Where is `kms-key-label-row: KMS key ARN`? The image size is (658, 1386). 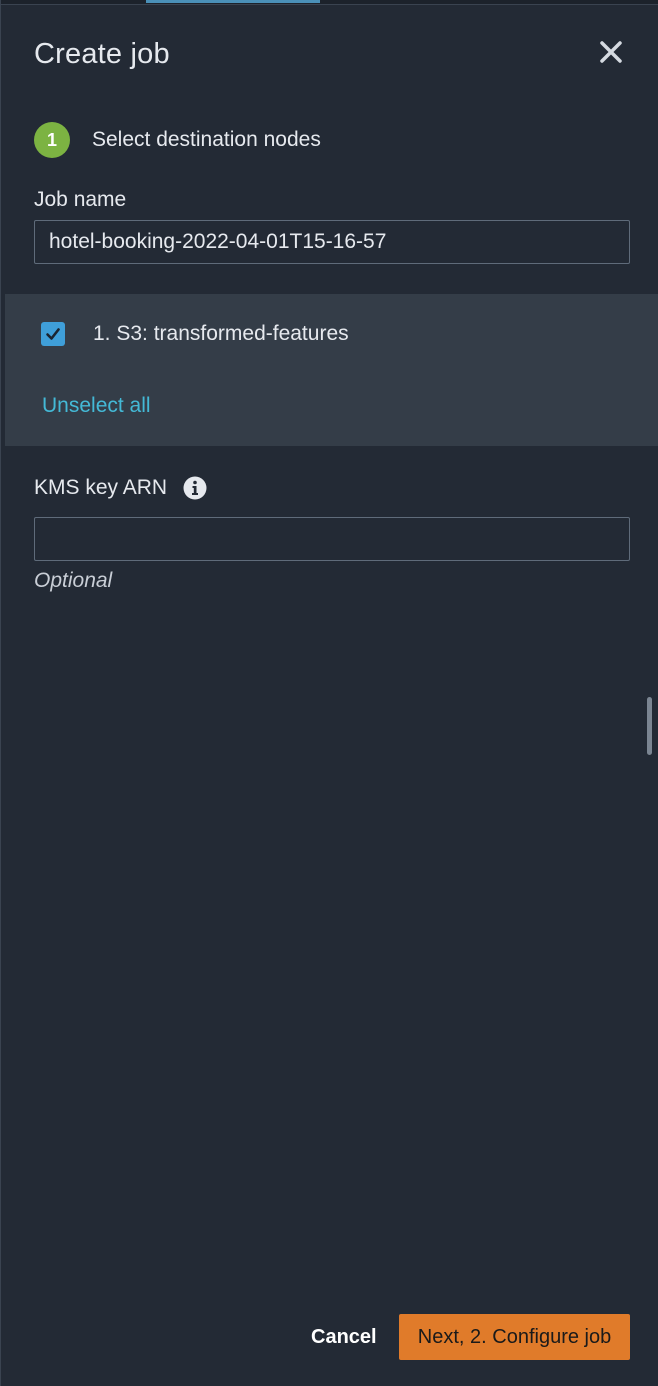
kms-key-label-row: KMS key ARN is located at coordinates (120, 488).